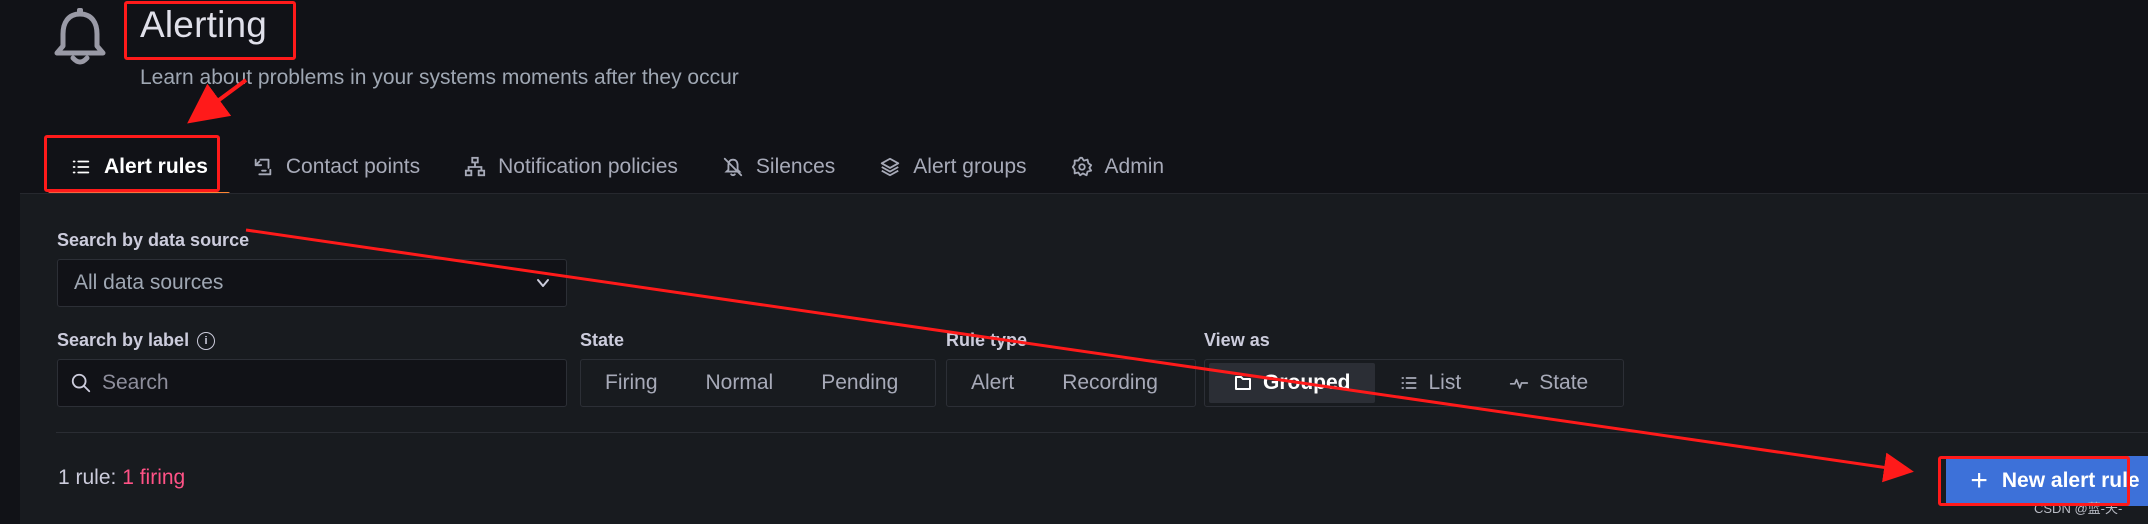  What do you see at coordinates (1519, 383) in the screenshot?
I see `heartbeat-icon` at bounding box center [1519, 383].